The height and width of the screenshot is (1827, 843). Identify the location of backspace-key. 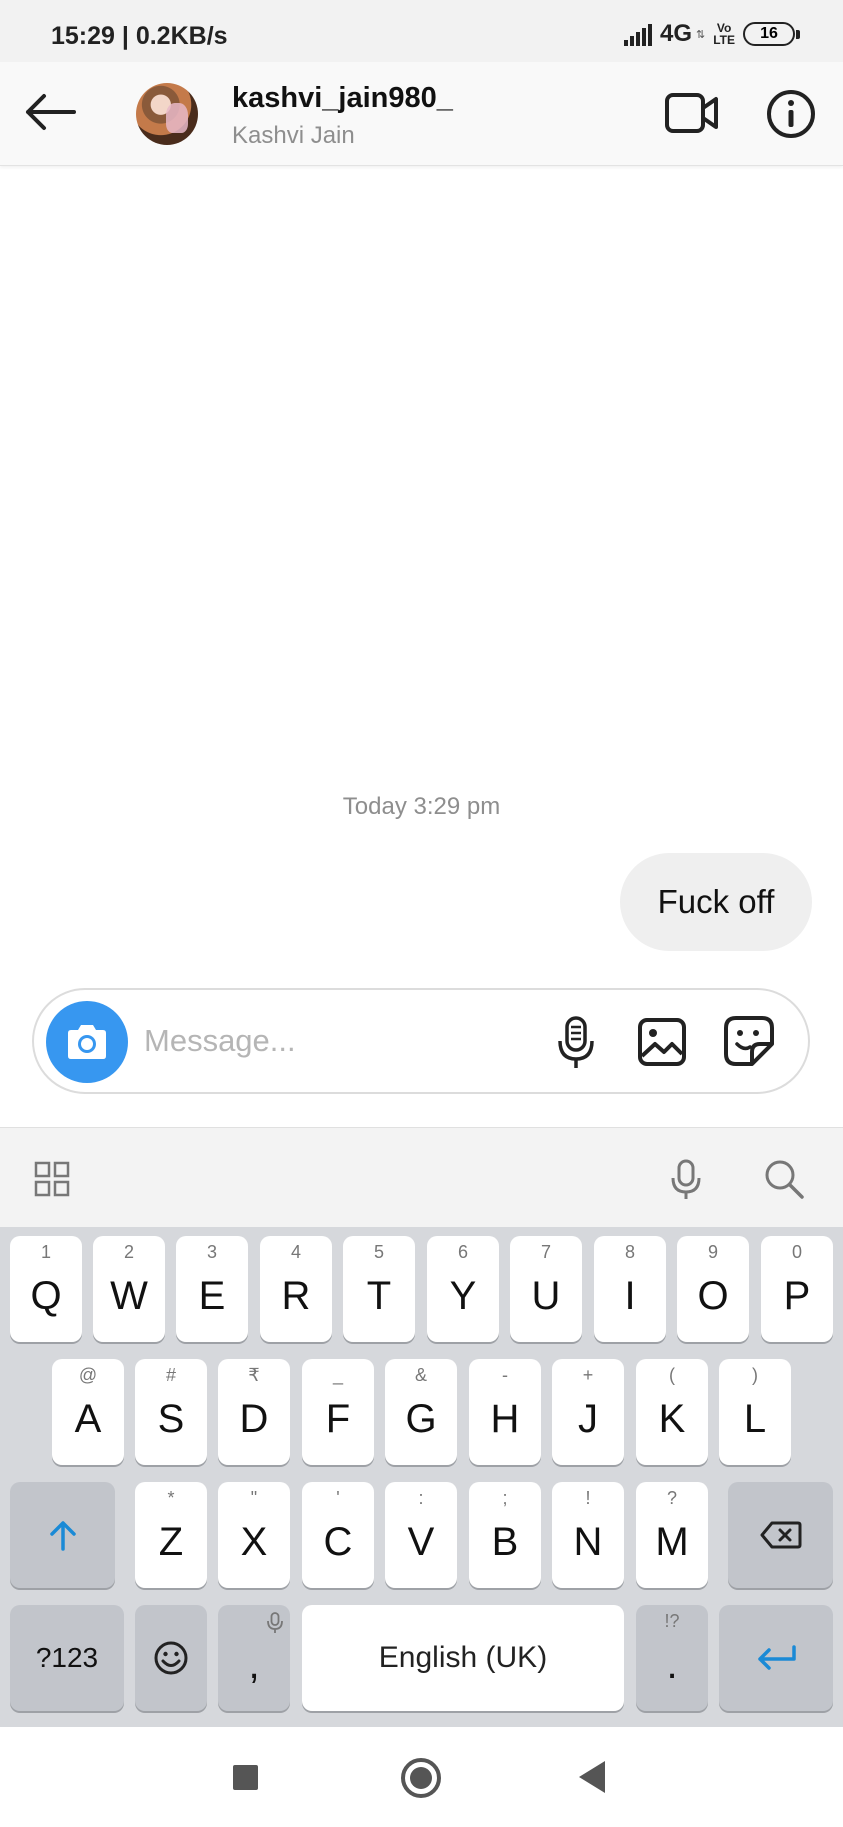
(780, 1535).